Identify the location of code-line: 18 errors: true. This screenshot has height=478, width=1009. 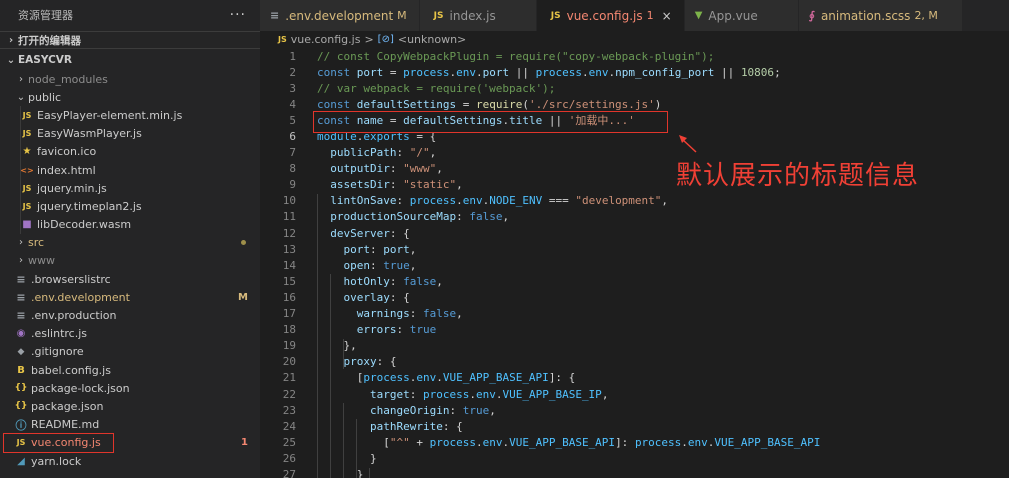
(359, 330).